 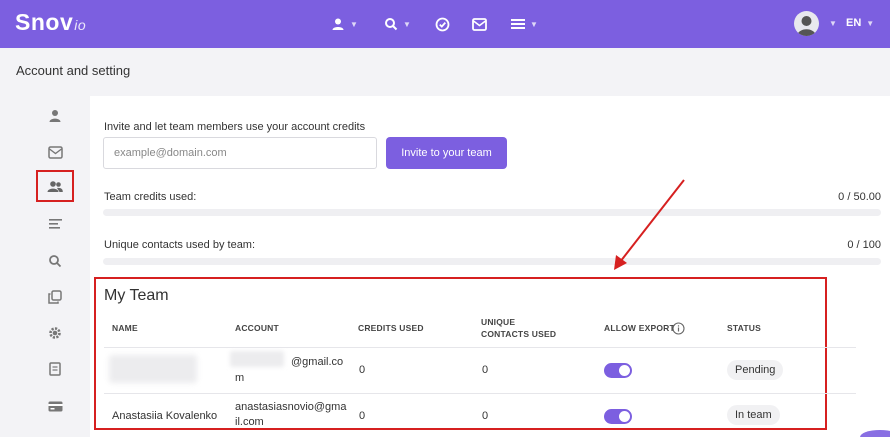 I want to click on column-header-name: NAME, so click(x=125, y=328).